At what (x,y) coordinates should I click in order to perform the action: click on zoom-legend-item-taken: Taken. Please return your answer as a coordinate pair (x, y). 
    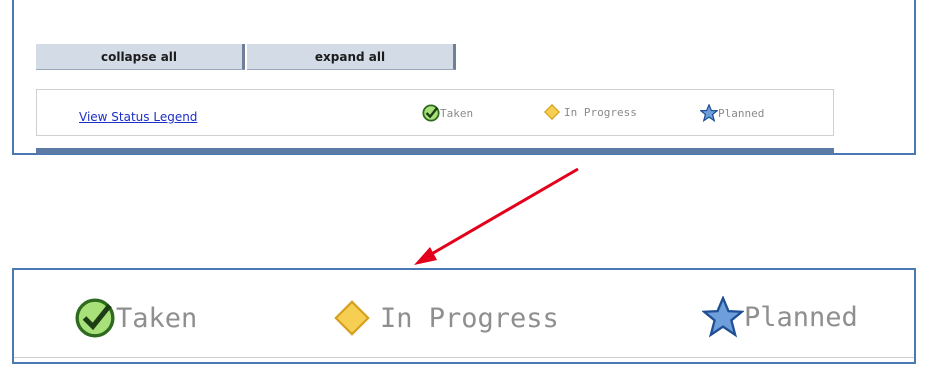
    Looking at the image, I should click on (135, 318).